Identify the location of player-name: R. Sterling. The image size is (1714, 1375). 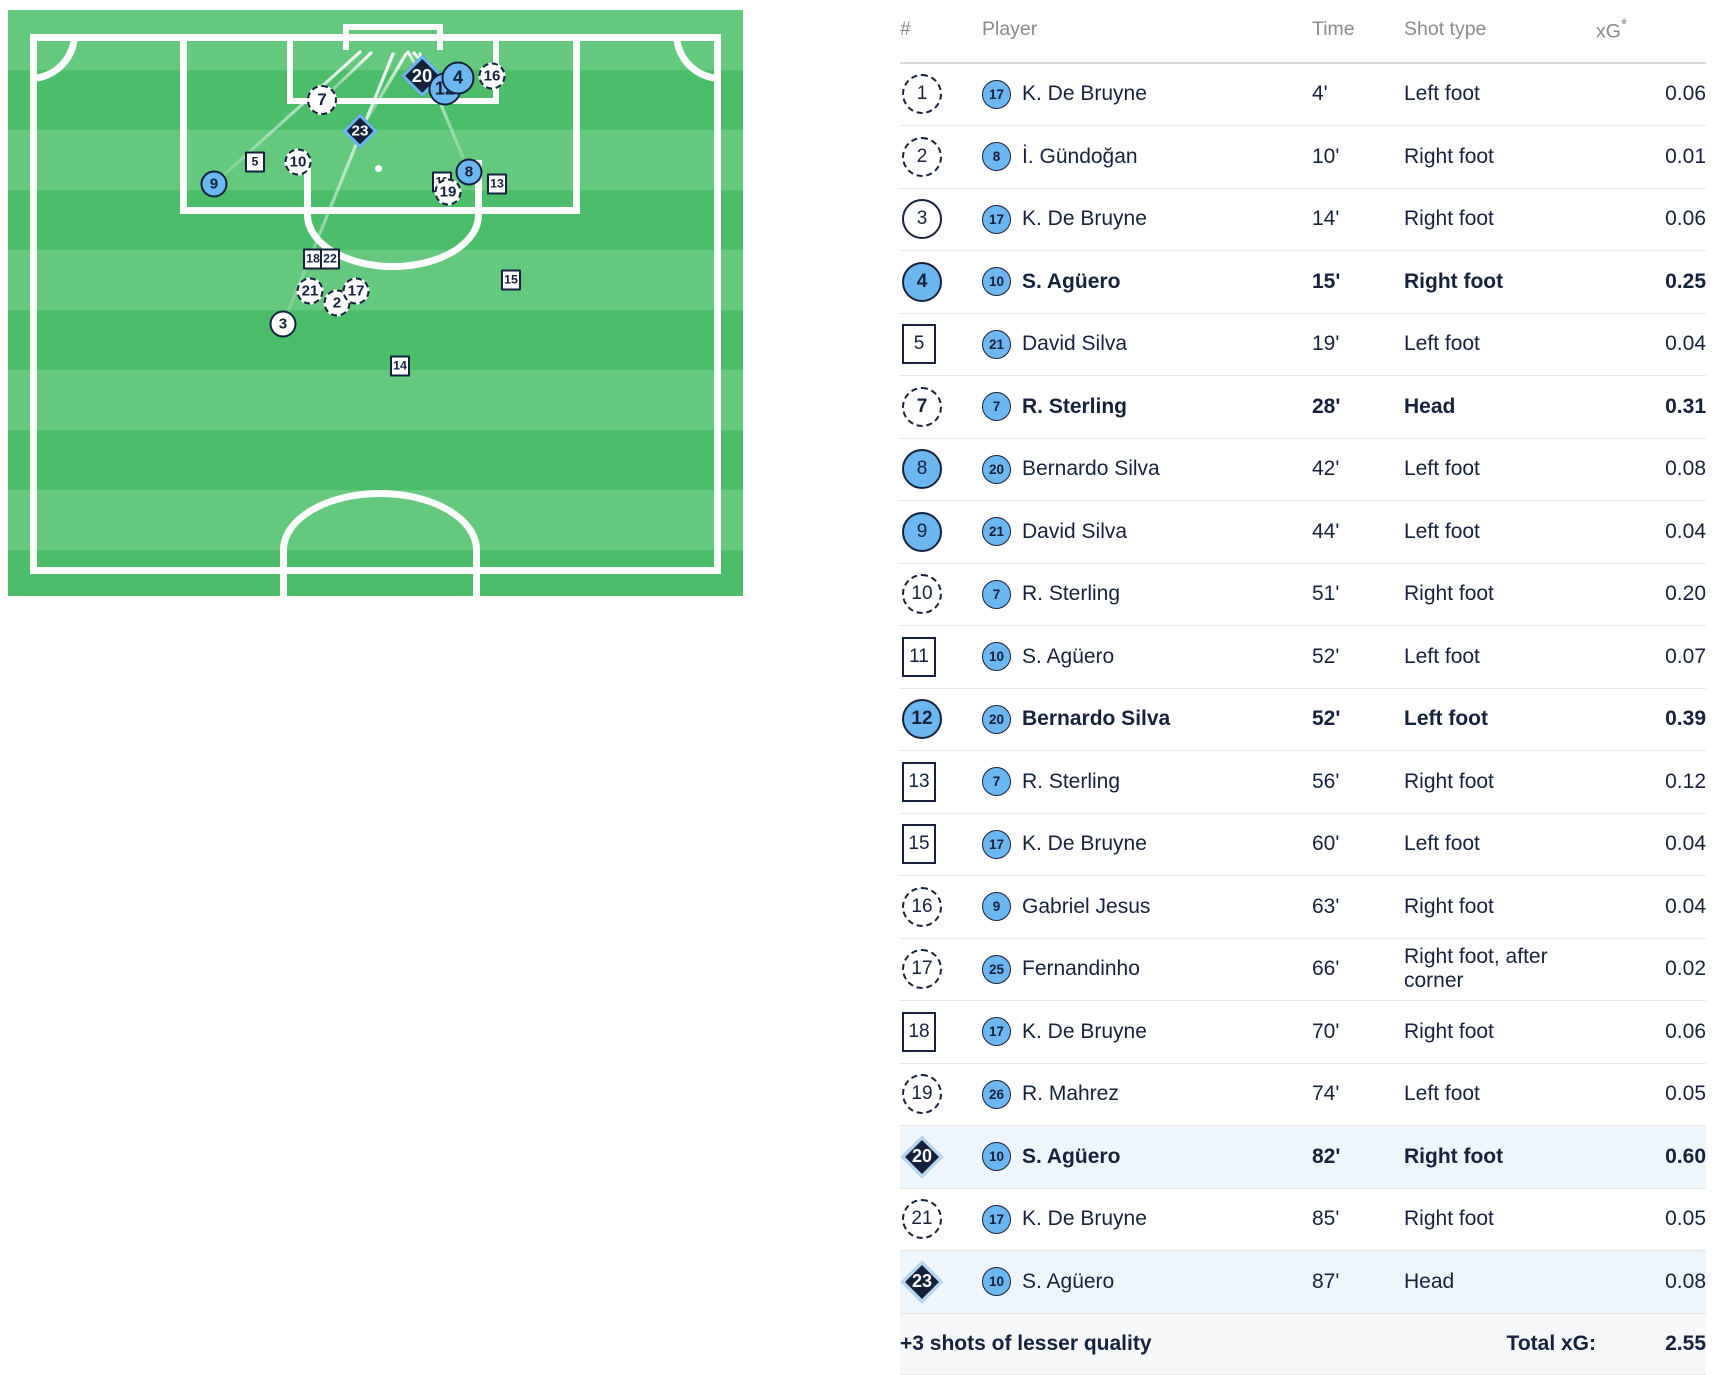
(1071, 781).